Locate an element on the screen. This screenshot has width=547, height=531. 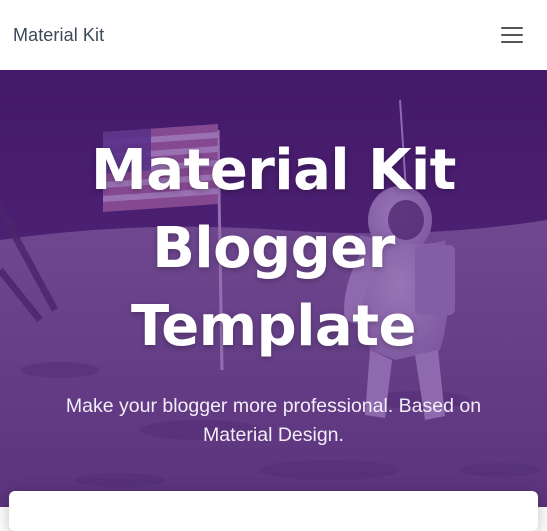
menu-toggle-button is located at coordinates (512, 35).